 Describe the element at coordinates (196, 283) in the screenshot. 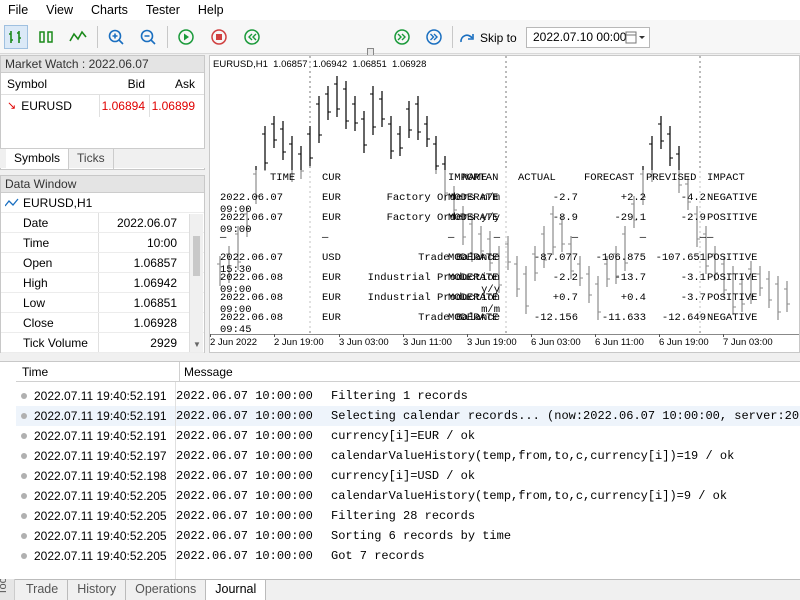

I see `data-window-scrollbar: ▼` at that location.